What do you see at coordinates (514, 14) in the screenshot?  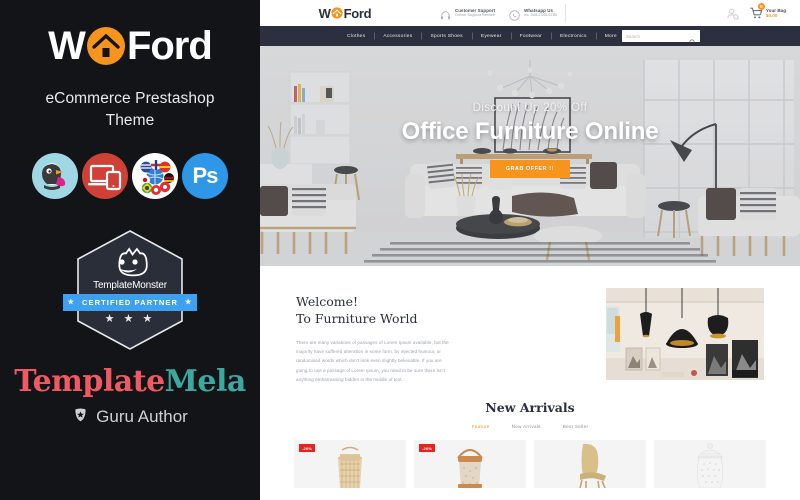 I see `whatsapp-icon` at bounding box center [514, 14].